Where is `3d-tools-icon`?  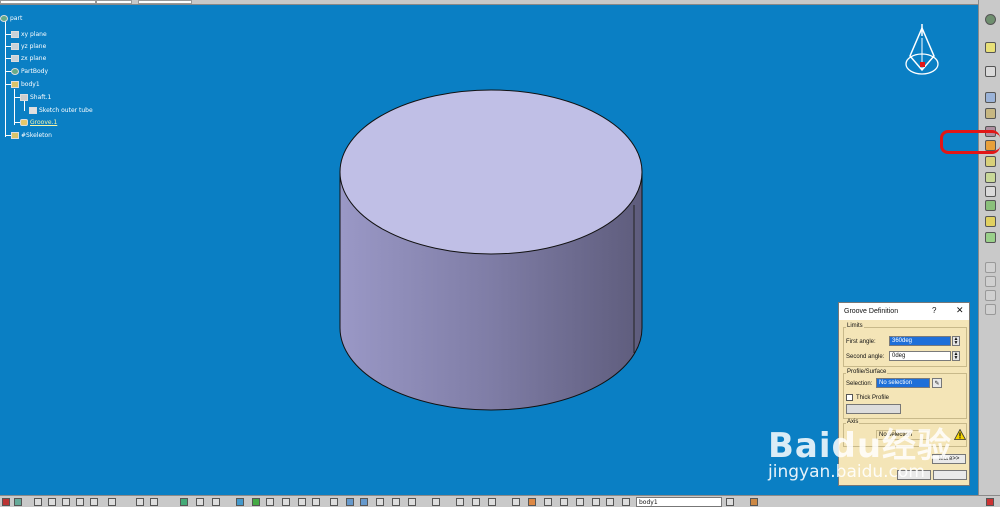
3d-tools-icon is located at coordinates (754, 502).